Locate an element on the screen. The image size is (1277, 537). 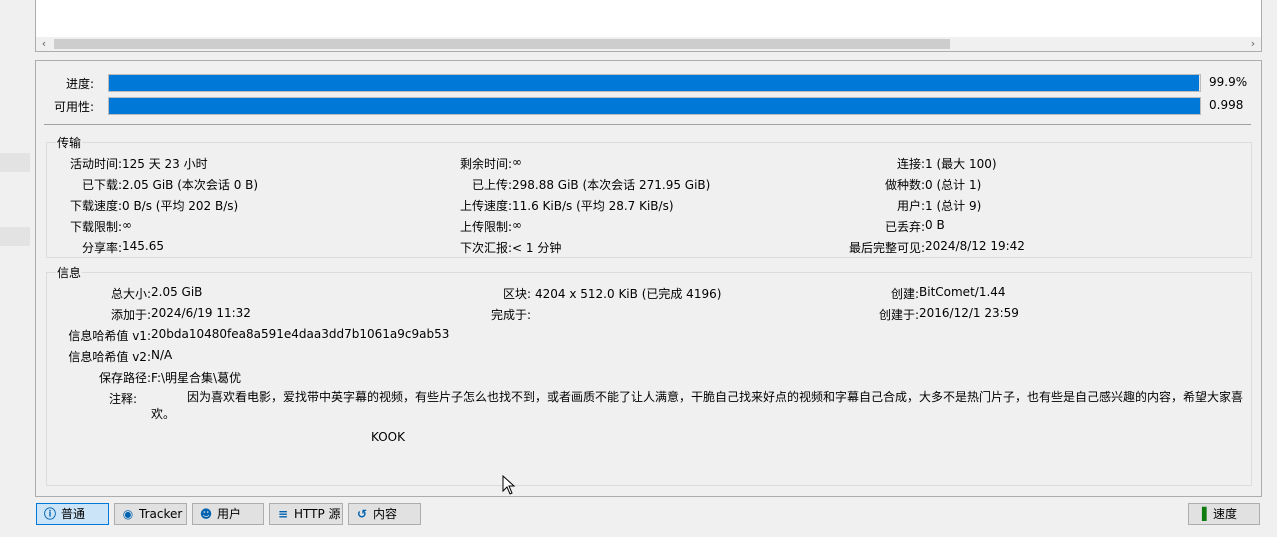
tab-general-label: 普通 is located at coordinates (73, 514).